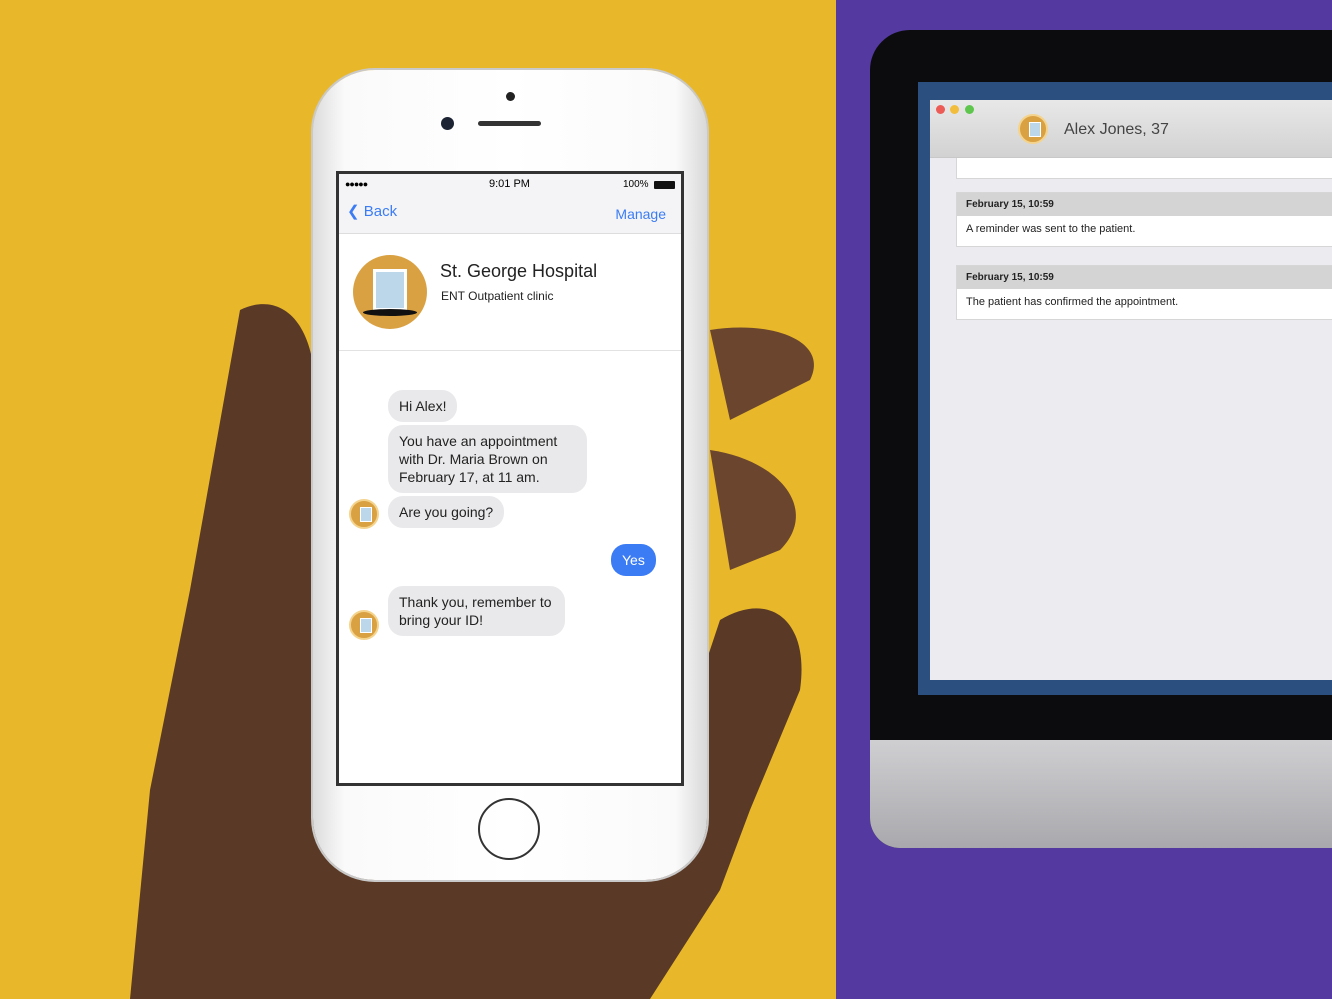 The image size is (1332, 999). What do you see at coordinates (356, 184) in the screenshot?
I see `signal-icon: ●●●●●` at bounding box center [356, 184].